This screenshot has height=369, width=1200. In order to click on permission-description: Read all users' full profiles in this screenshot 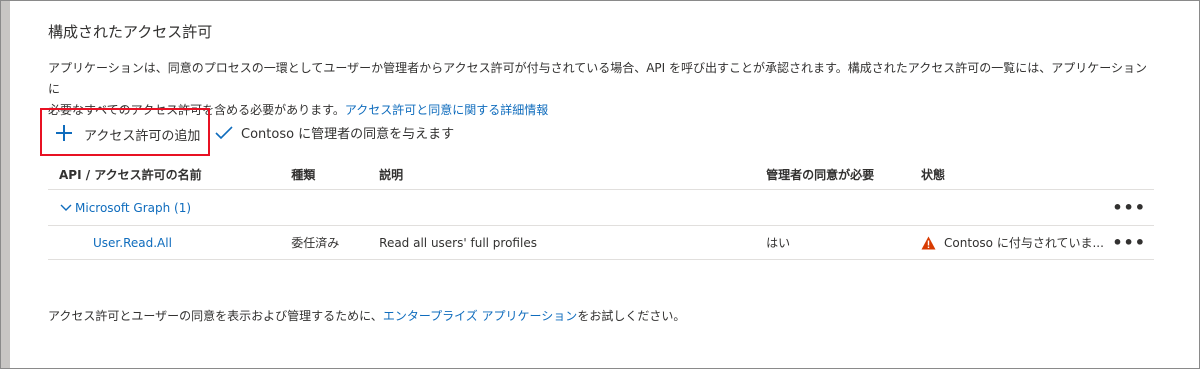, I will do `click(573, 242)`.